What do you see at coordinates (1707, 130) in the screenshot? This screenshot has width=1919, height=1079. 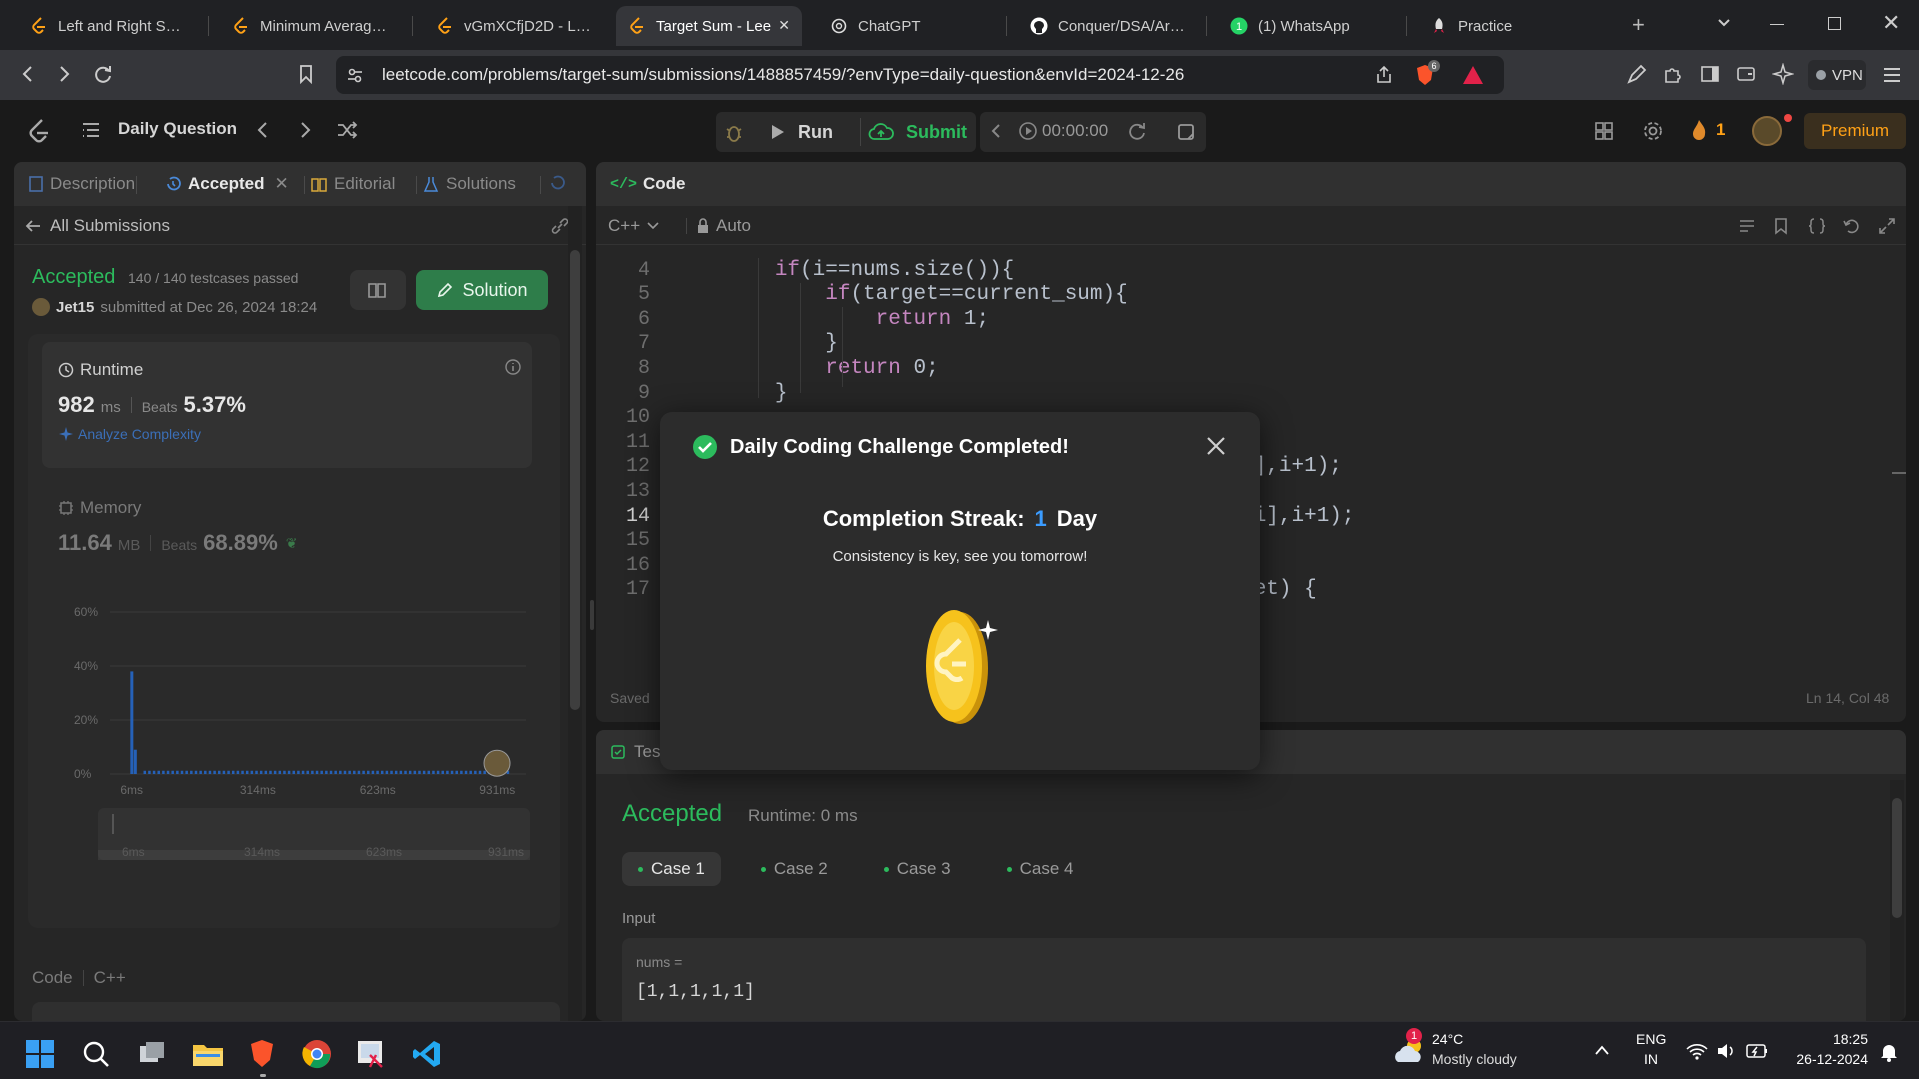 I see `streak-counter: 1` at bounding box center [1707, 130].